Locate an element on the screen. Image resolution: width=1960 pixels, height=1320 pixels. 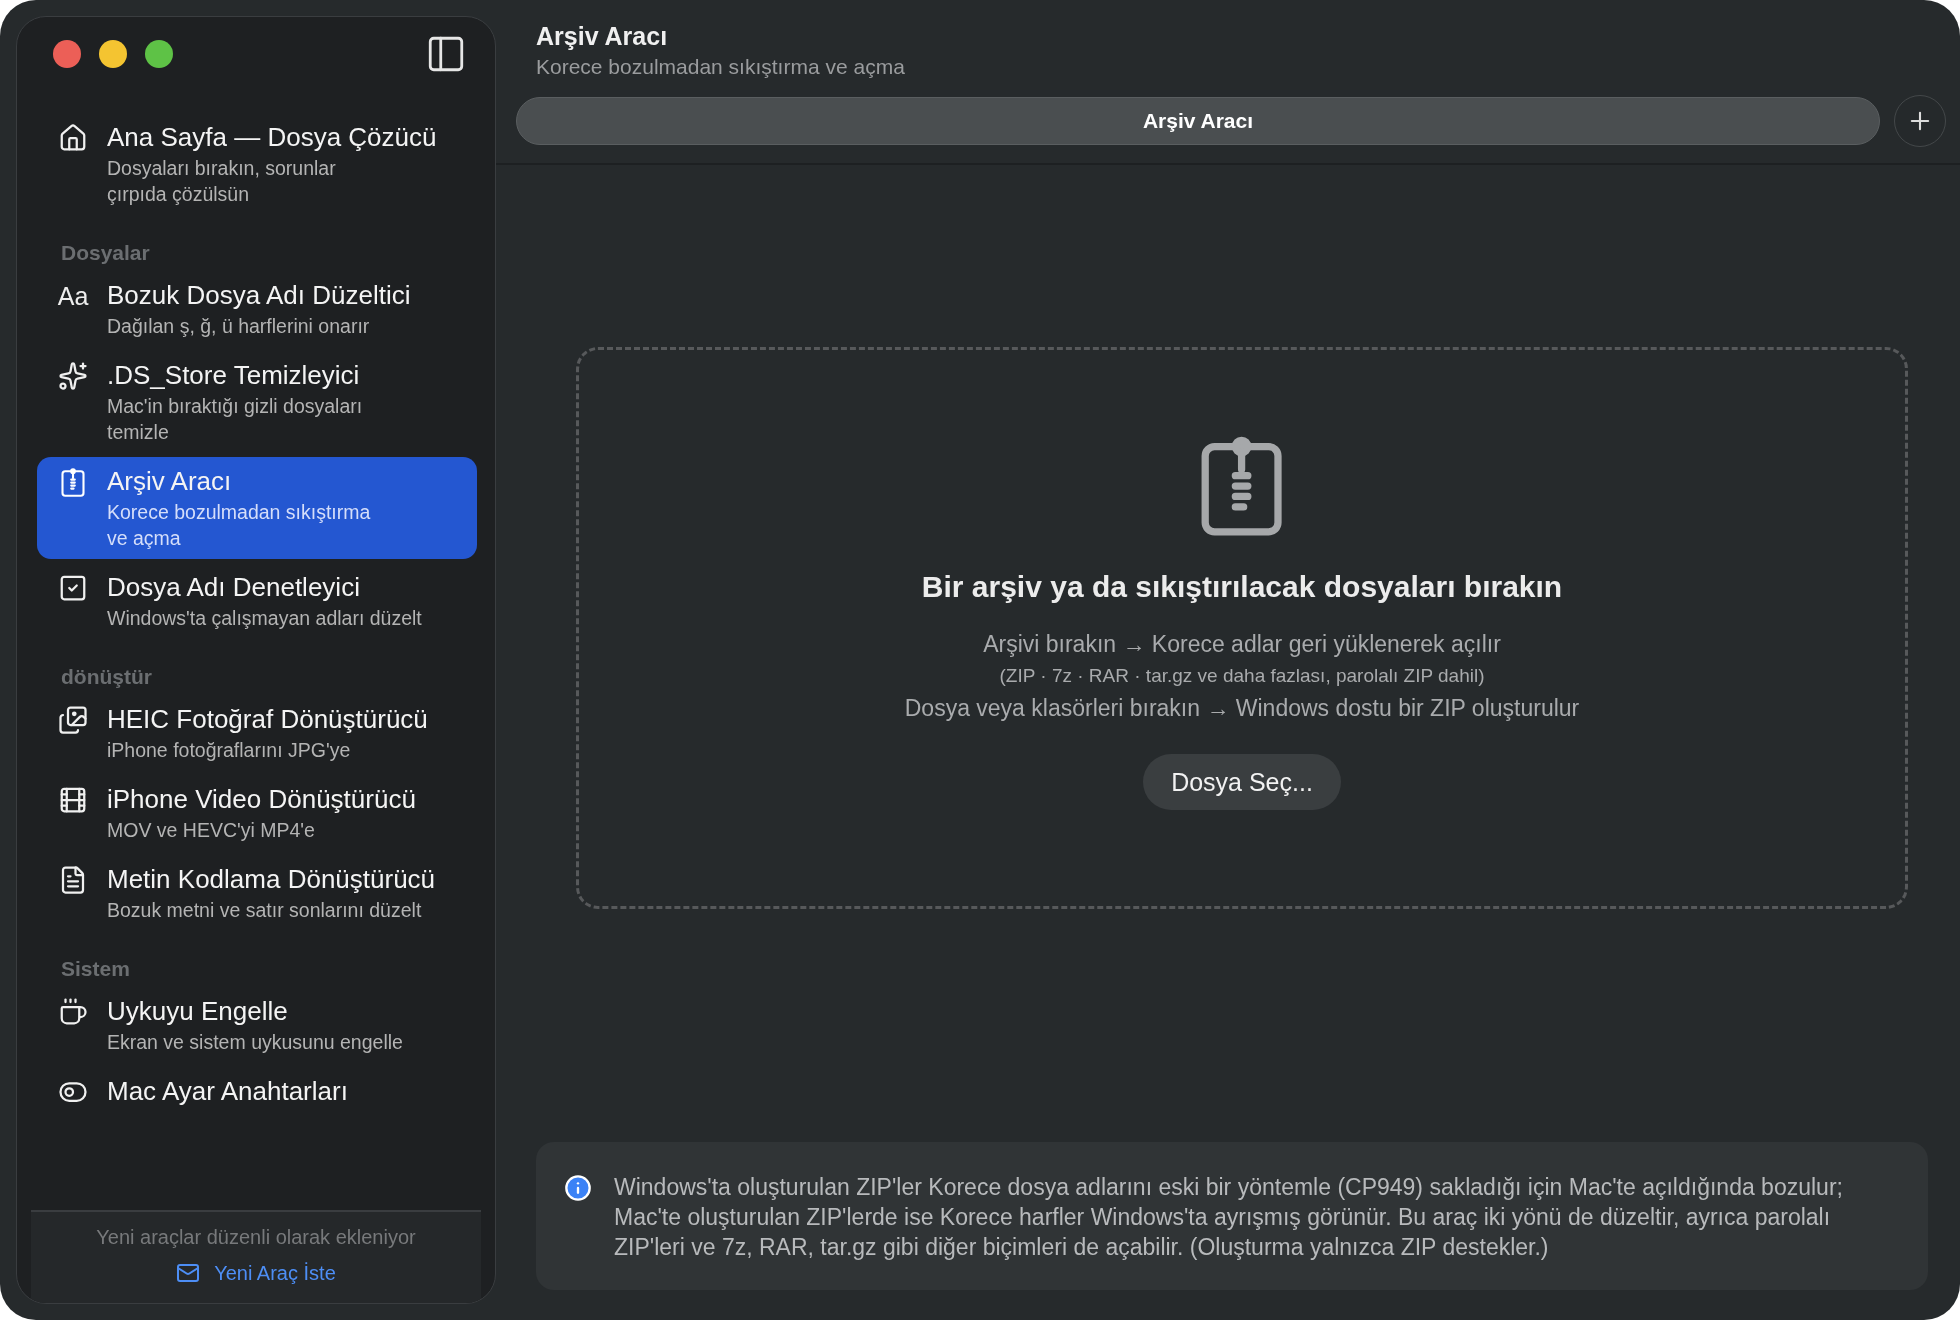
item-title: Mac Ayar Anahtarları is located at coordinates (227, 1091).